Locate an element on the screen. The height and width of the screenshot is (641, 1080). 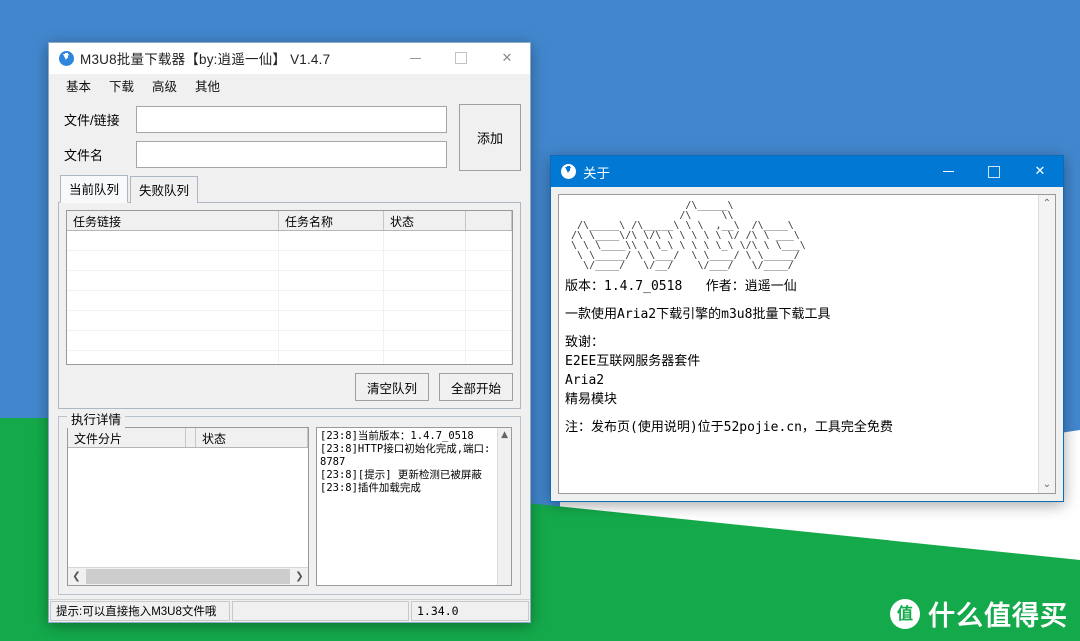
main-window-controls: ✕ is located at coordinates (461, 58).